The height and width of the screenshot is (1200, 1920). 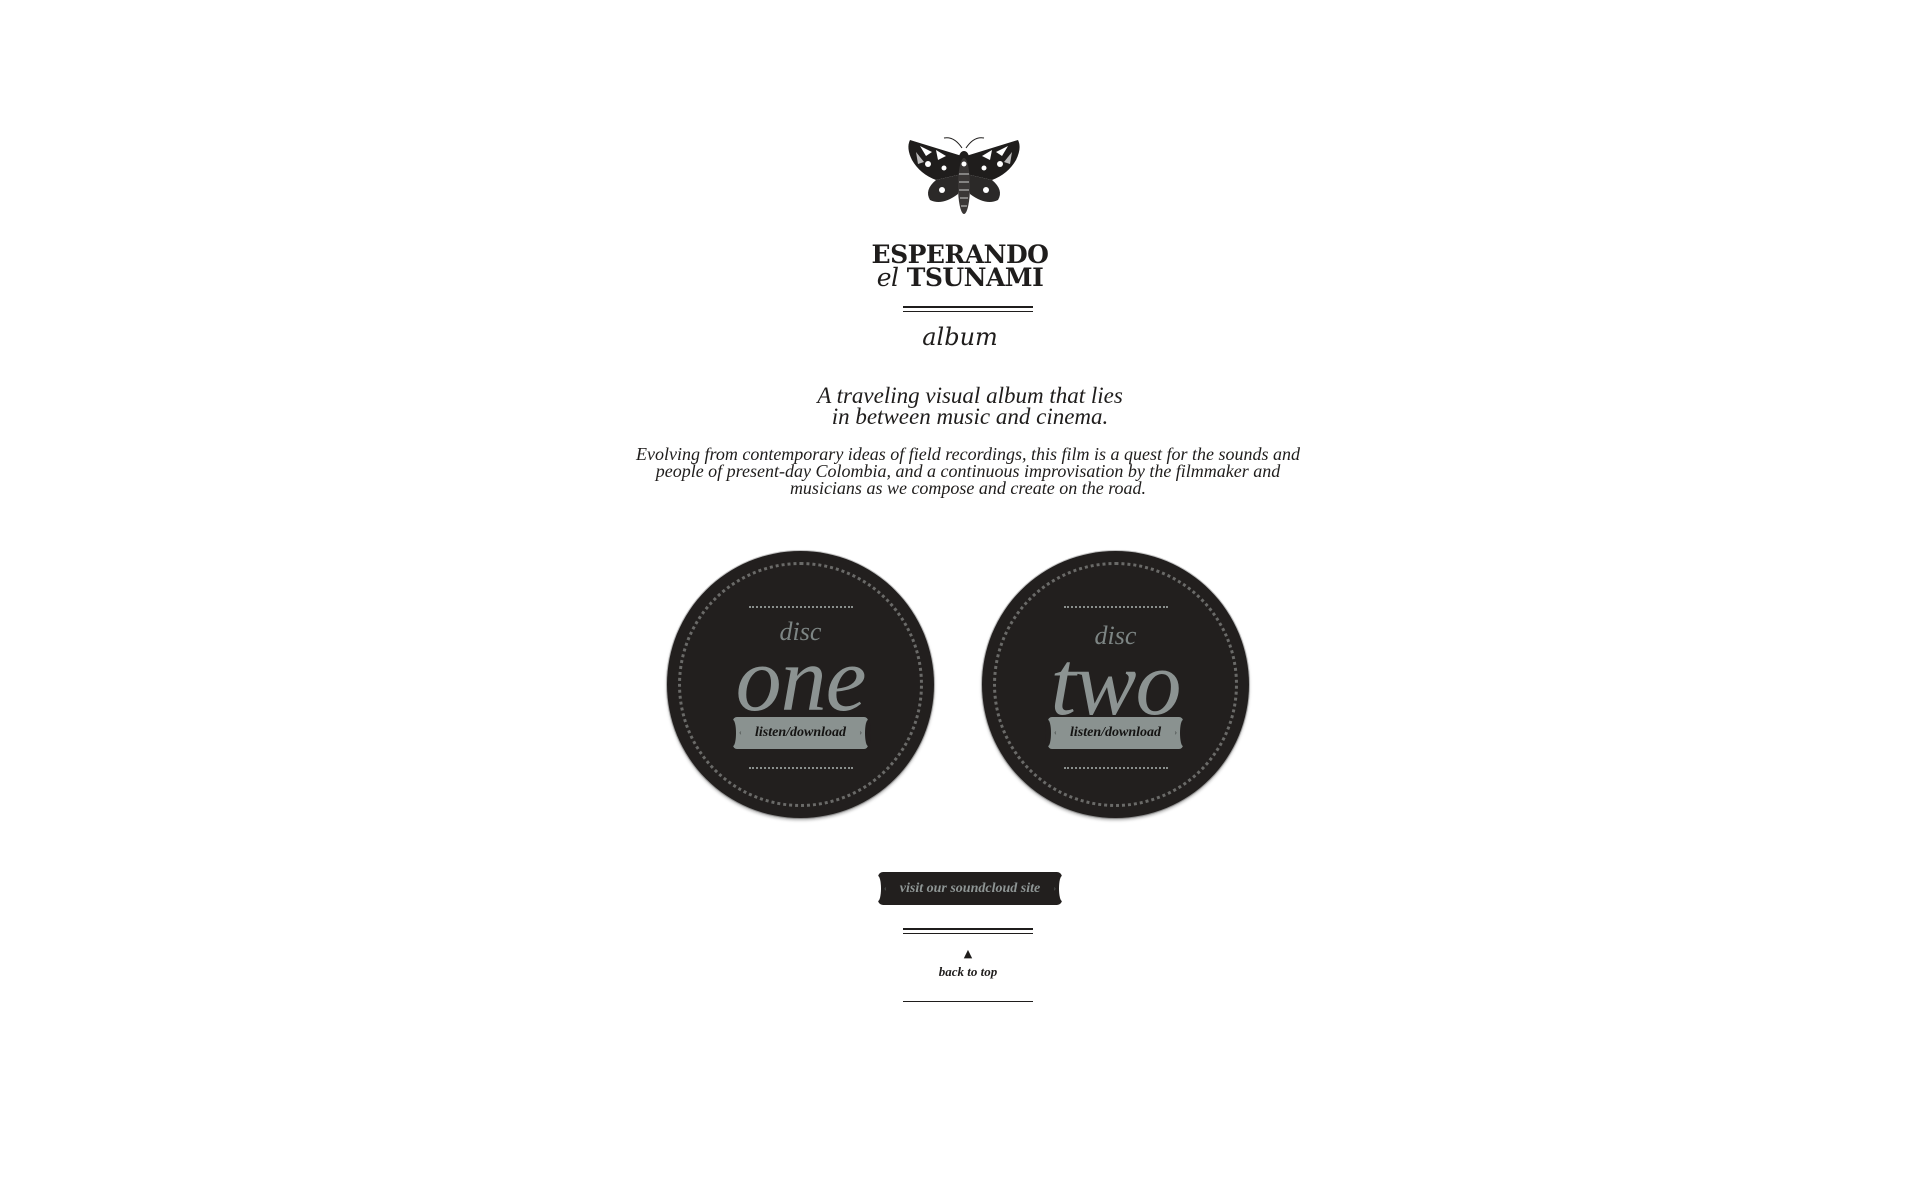 I want to click on disc-number: one, so click(x=801, y=679).